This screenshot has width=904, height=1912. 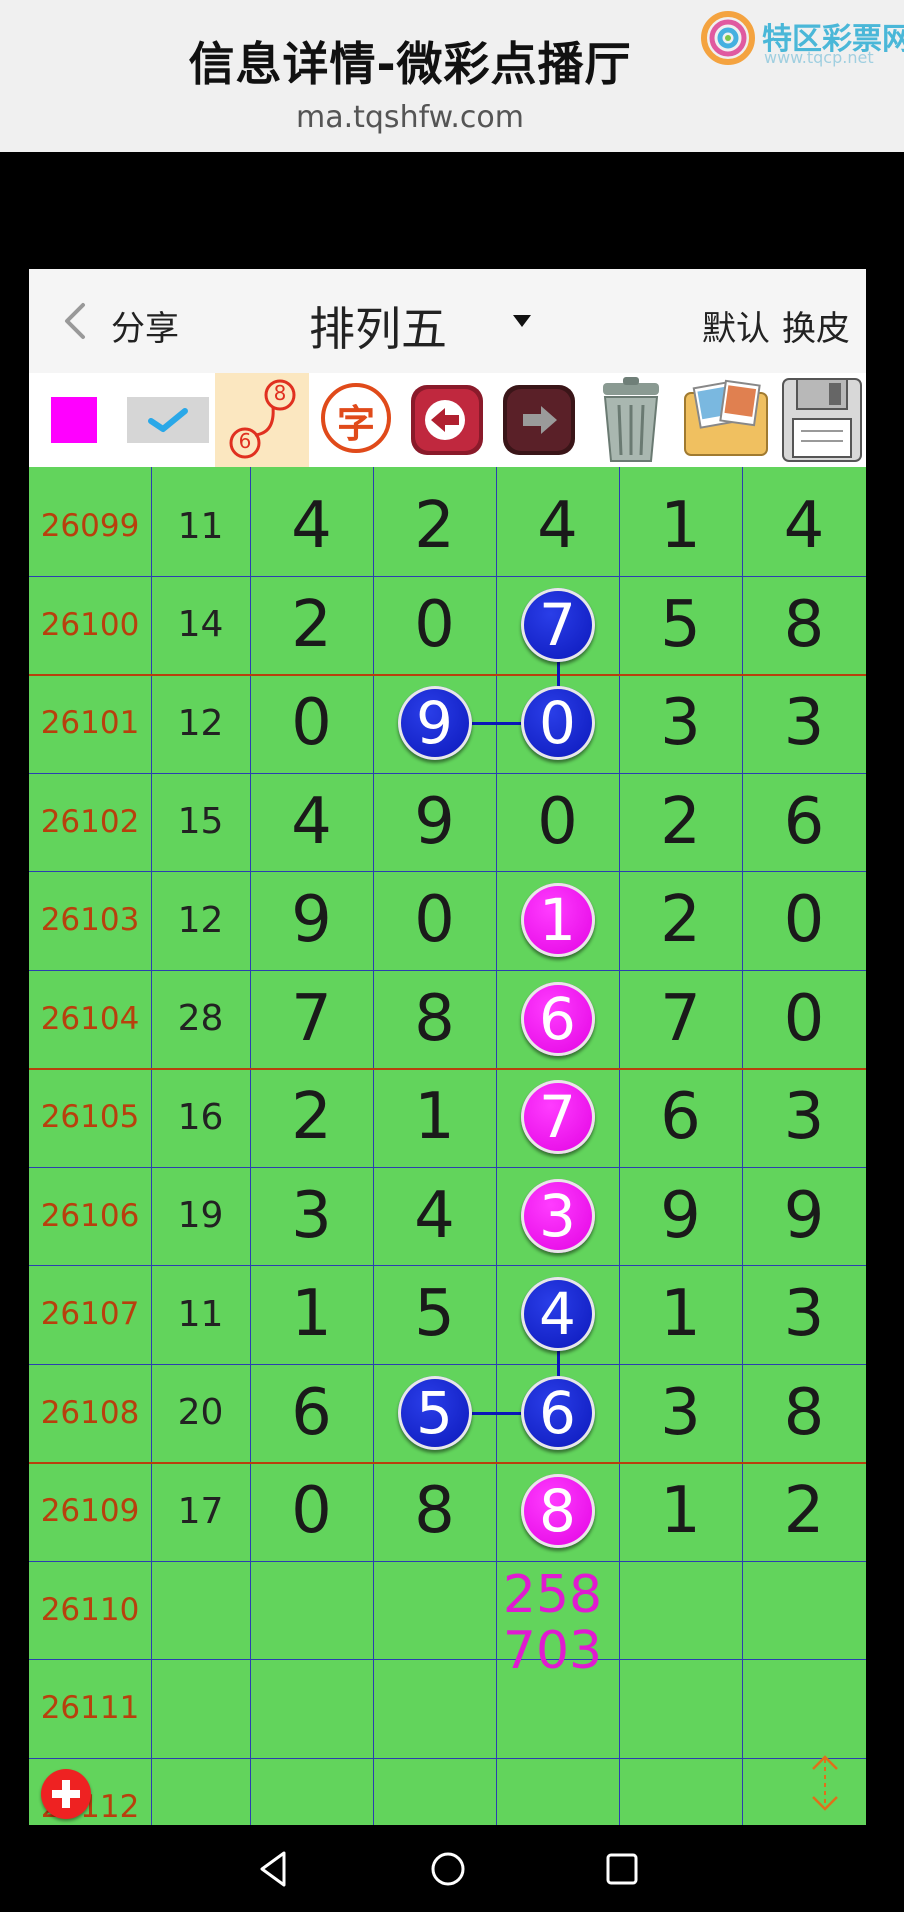 What do you see at coordinates (552, 1594) in the screenshot?
I see `prediction-text: 258` at bounding box center [552, 1594].